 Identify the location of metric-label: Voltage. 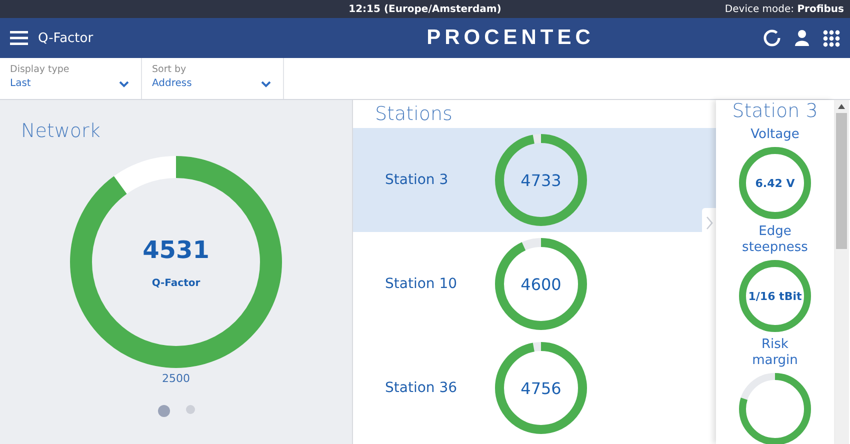
(775, 135).